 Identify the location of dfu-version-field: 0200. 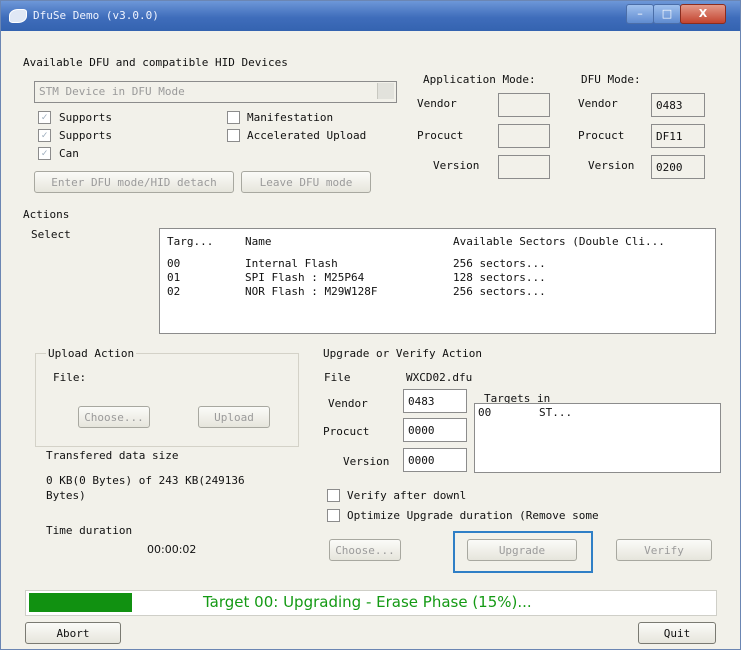
(678, 167).